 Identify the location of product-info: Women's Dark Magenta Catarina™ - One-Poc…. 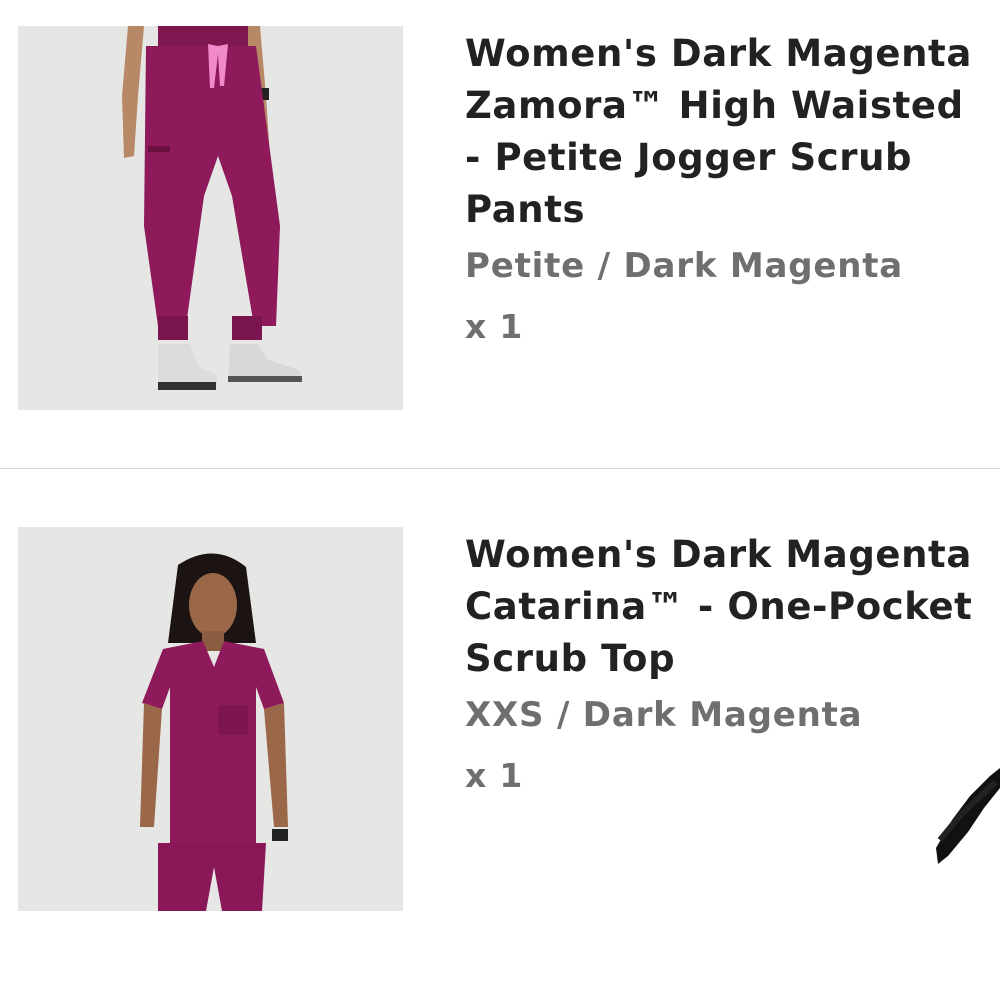
(725, 663).